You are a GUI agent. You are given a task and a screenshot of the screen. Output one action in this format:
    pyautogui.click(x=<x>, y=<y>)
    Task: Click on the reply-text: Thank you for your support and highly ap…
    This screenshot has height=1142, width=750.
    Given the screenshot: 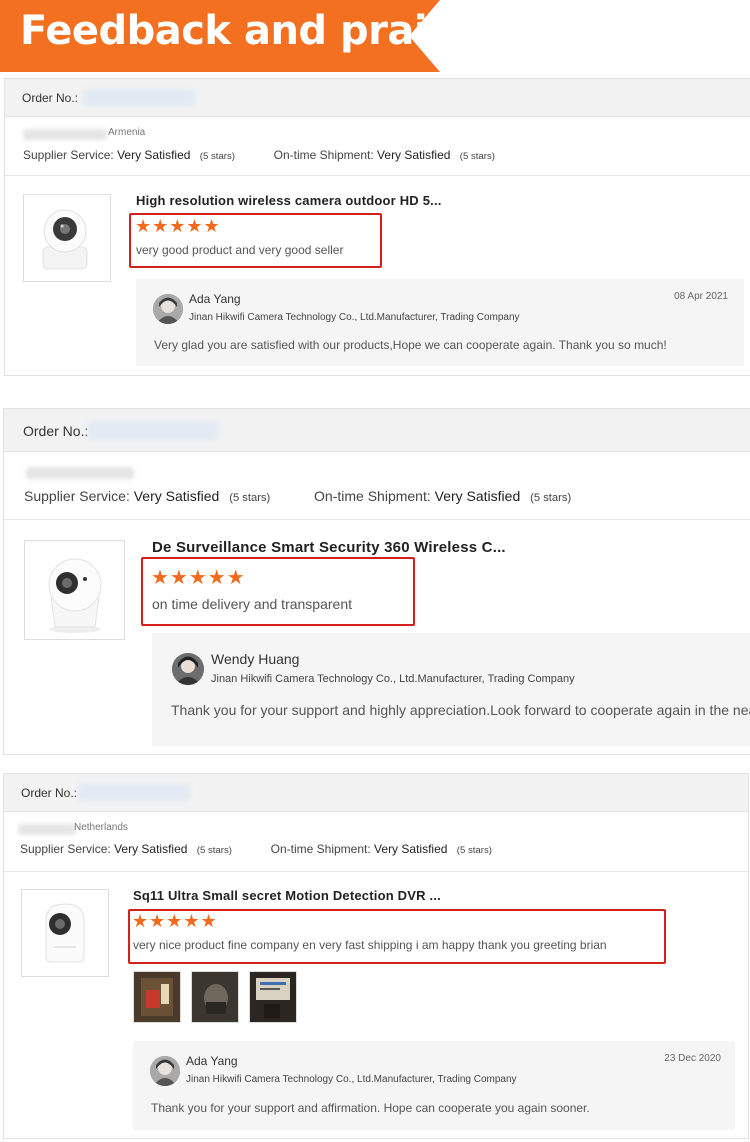 What is the action you would take?
    pyautogui.click(x=460, y=710)
    